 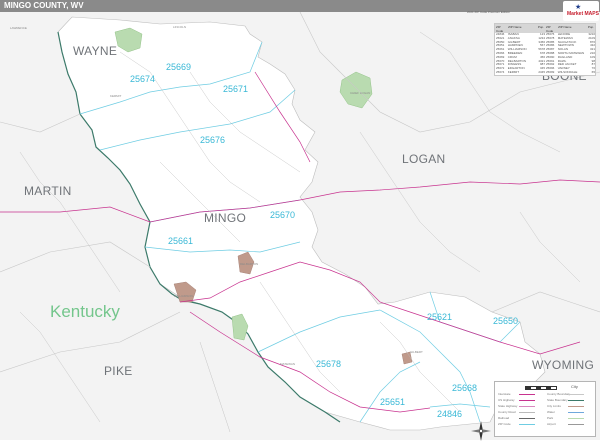 I want to click on legend-item: County Road, so click(x=507, y=412).